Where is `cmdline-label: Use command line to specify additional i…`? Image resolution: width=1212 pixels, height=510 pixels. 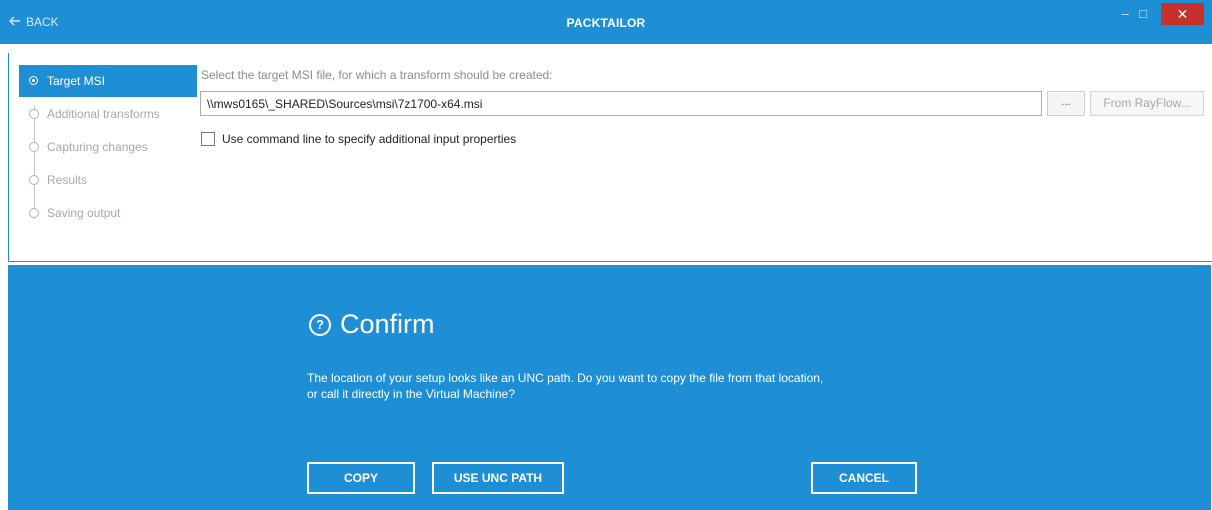 cmdline-label: Use command line to specify additional i… is located at coordinates (369, 139).